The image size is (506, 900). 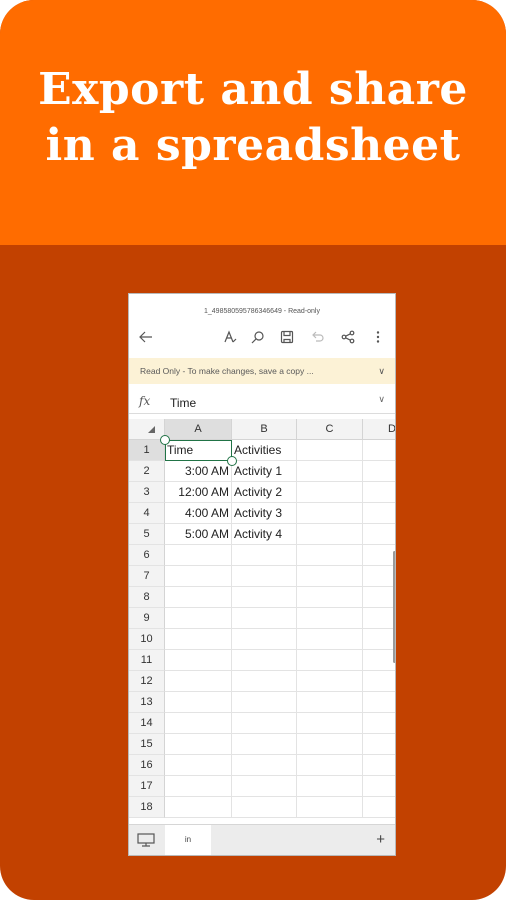 What do you see at coordinates (147, 765) in the screenshot?
I see `row-header: 16` at bounding box center [147, 765].